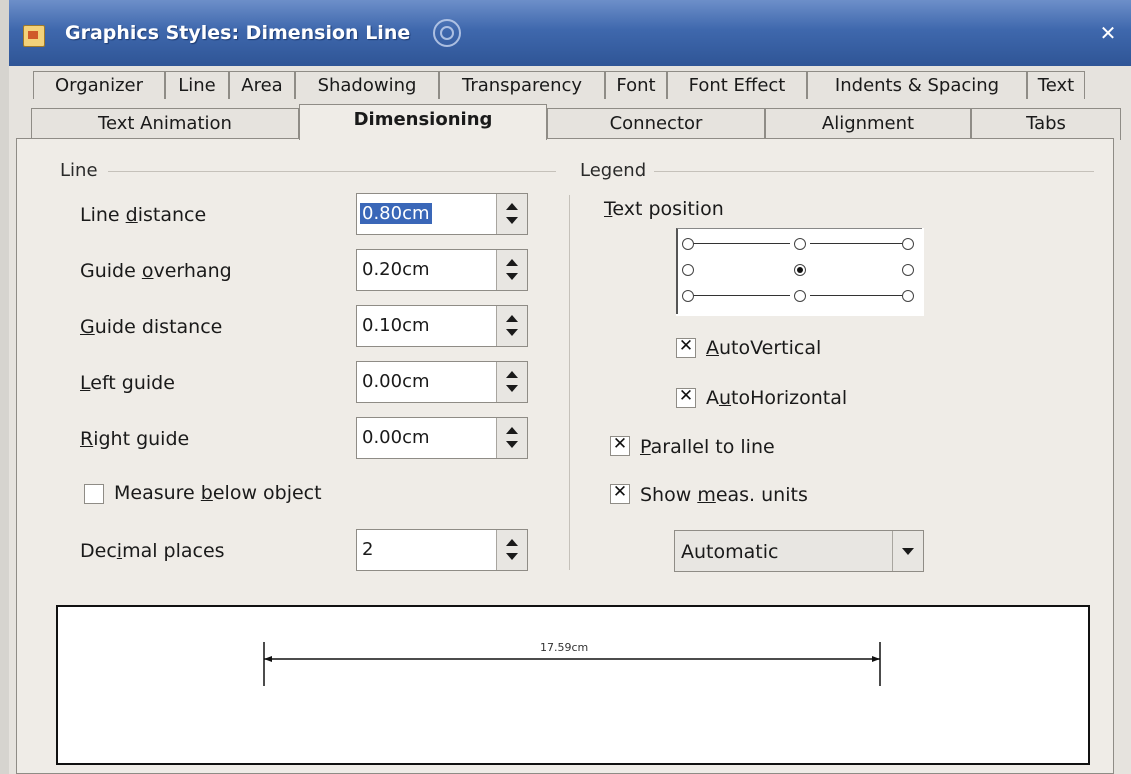  Describe the element at coordinates (908, 244) in the screenshot. I see `position-top-right-radio` at that location.